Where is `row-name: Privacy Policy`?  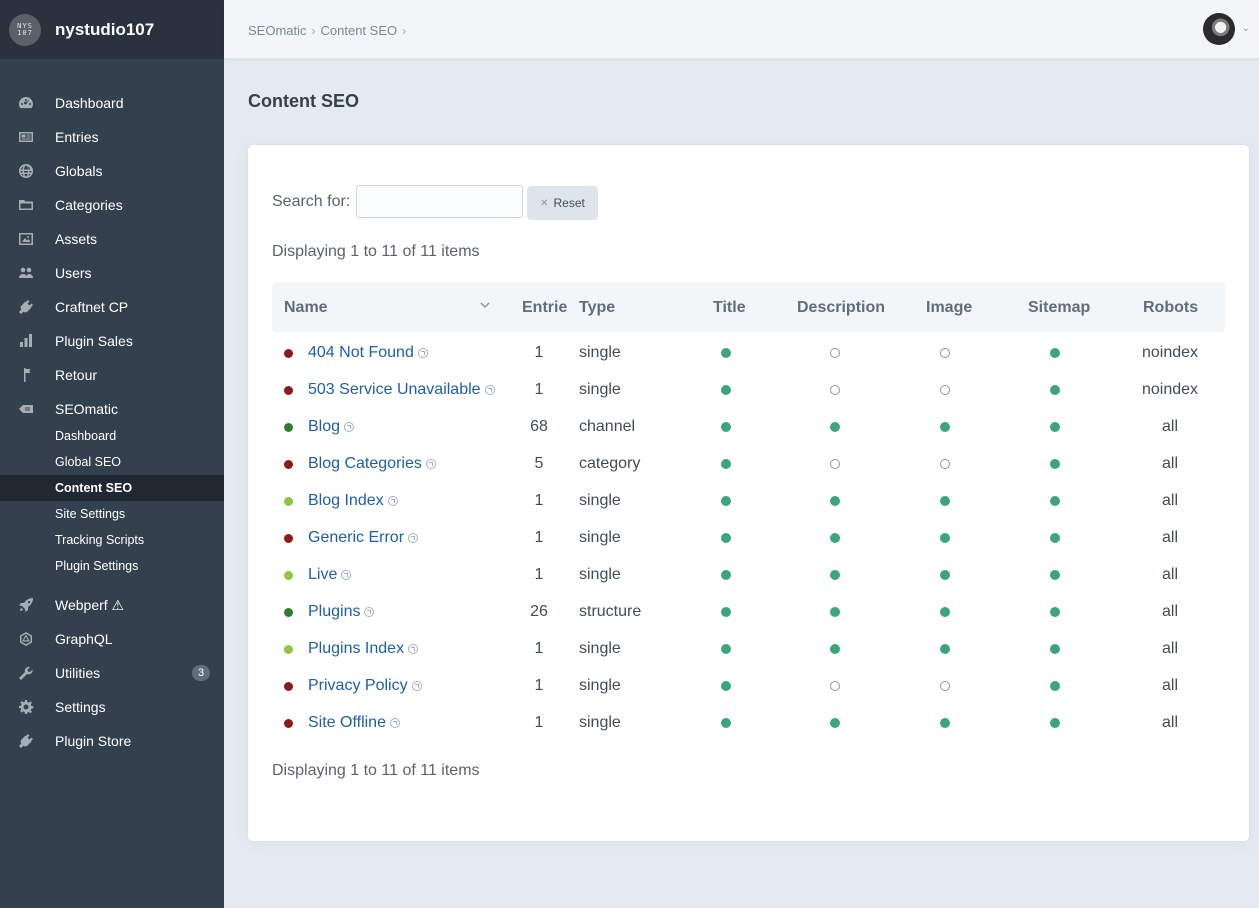 row-name: Privacy Policy is located at coordinates (358, 685).